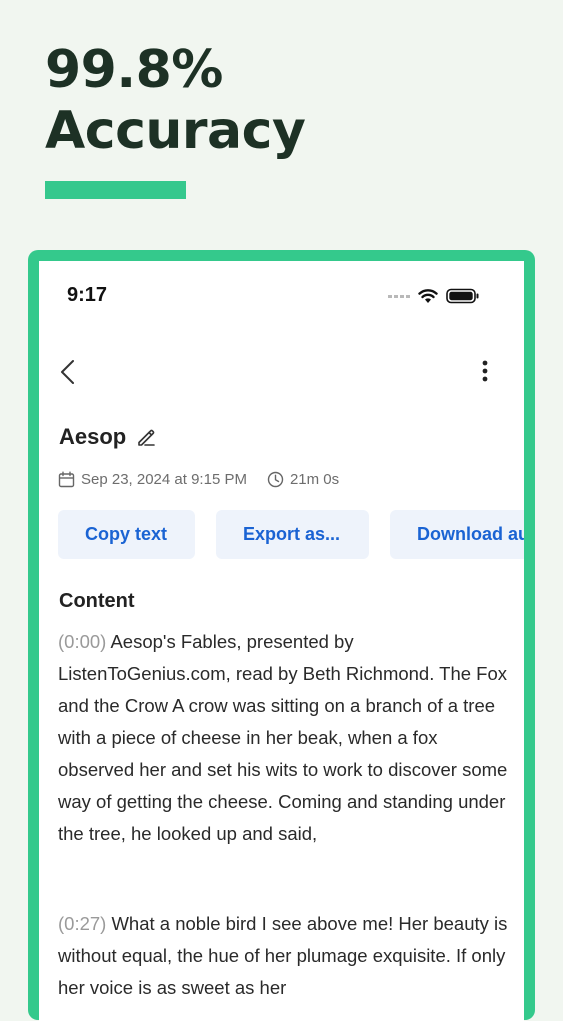  I want to click on back-button, so click(69, 372).